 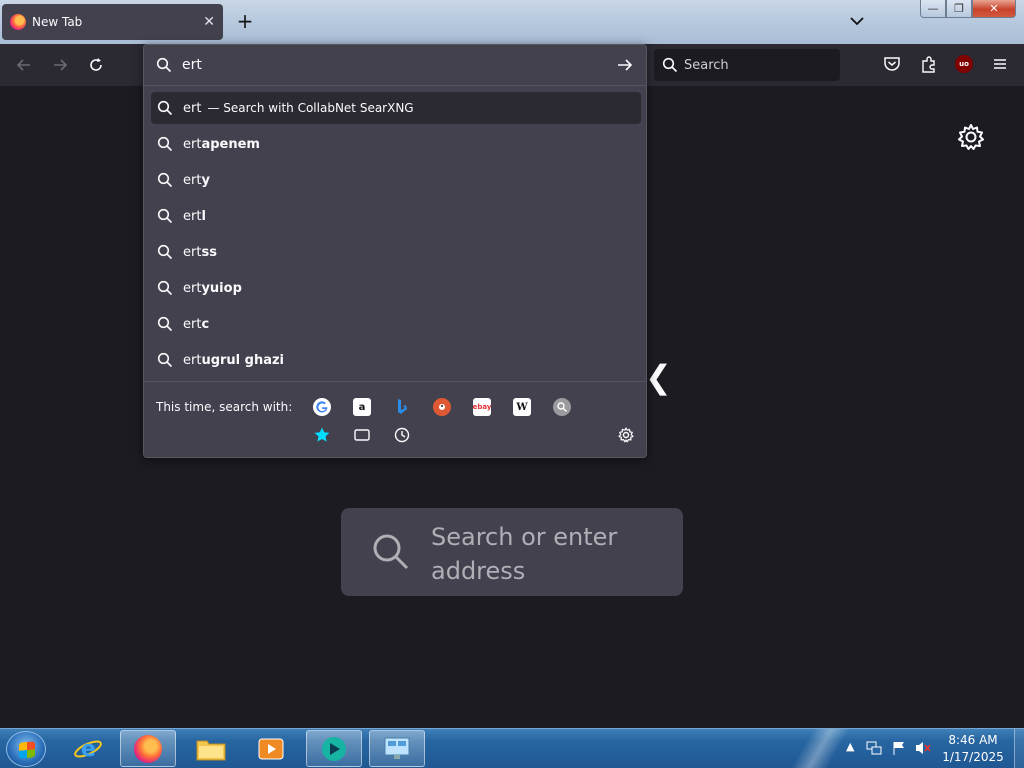 I want to click on window-controls: — ❐ ✕, so click(x=968, y=9).